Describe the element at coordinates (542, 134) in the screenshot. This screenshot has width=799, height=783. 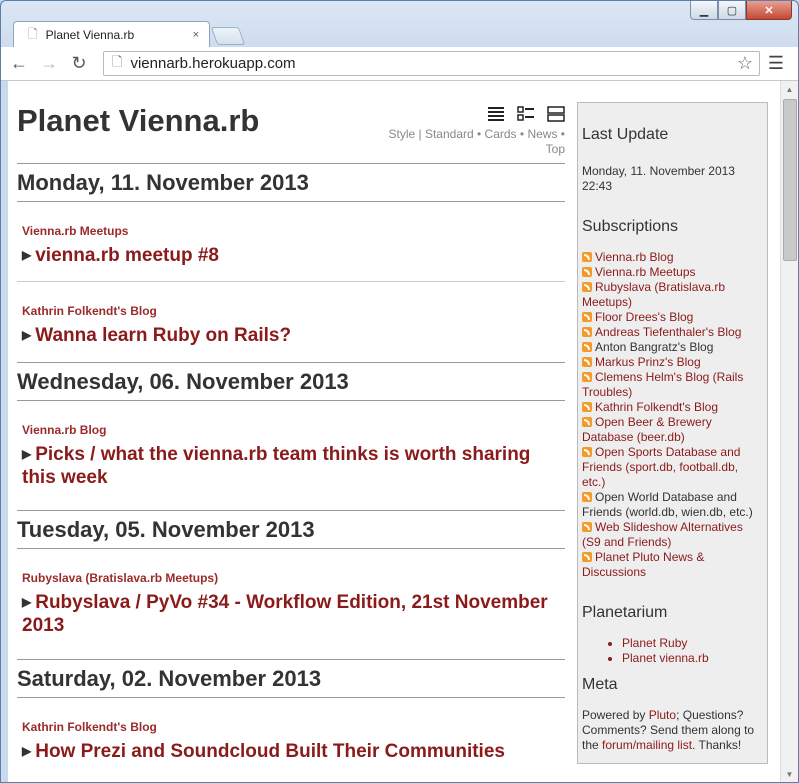
I see `style-news-link: News` at that location.